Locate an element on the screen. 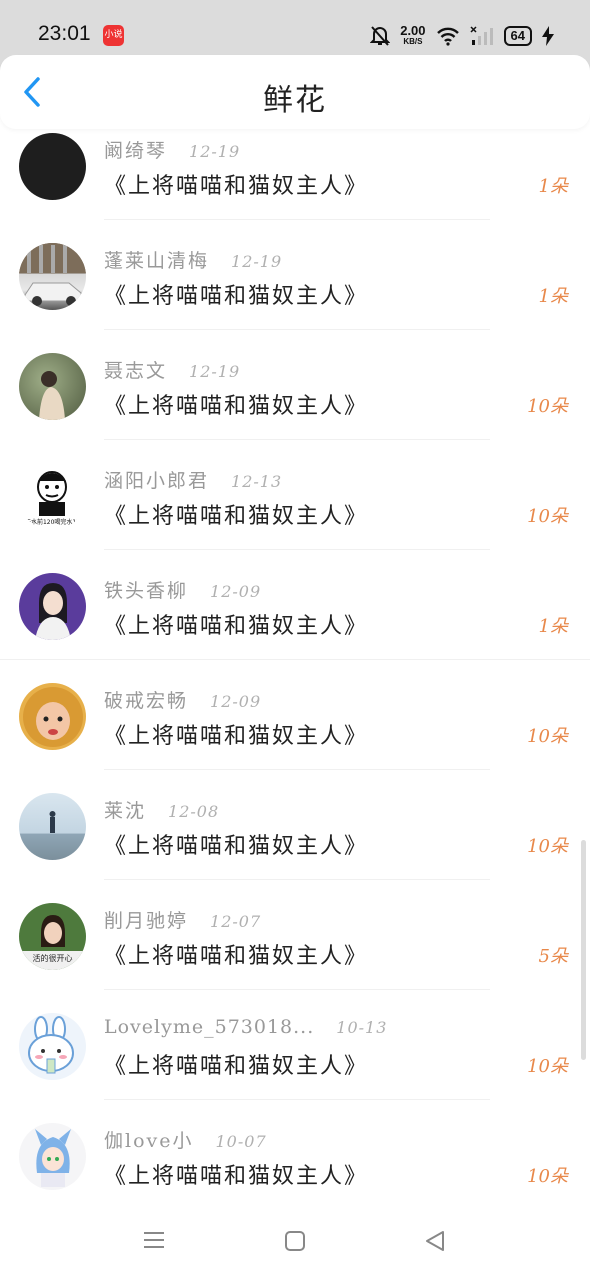 Image resolution: width=590 pixels, height=1280 pixels. flower-amount: 5朵 is located at coordinates (553, 956).